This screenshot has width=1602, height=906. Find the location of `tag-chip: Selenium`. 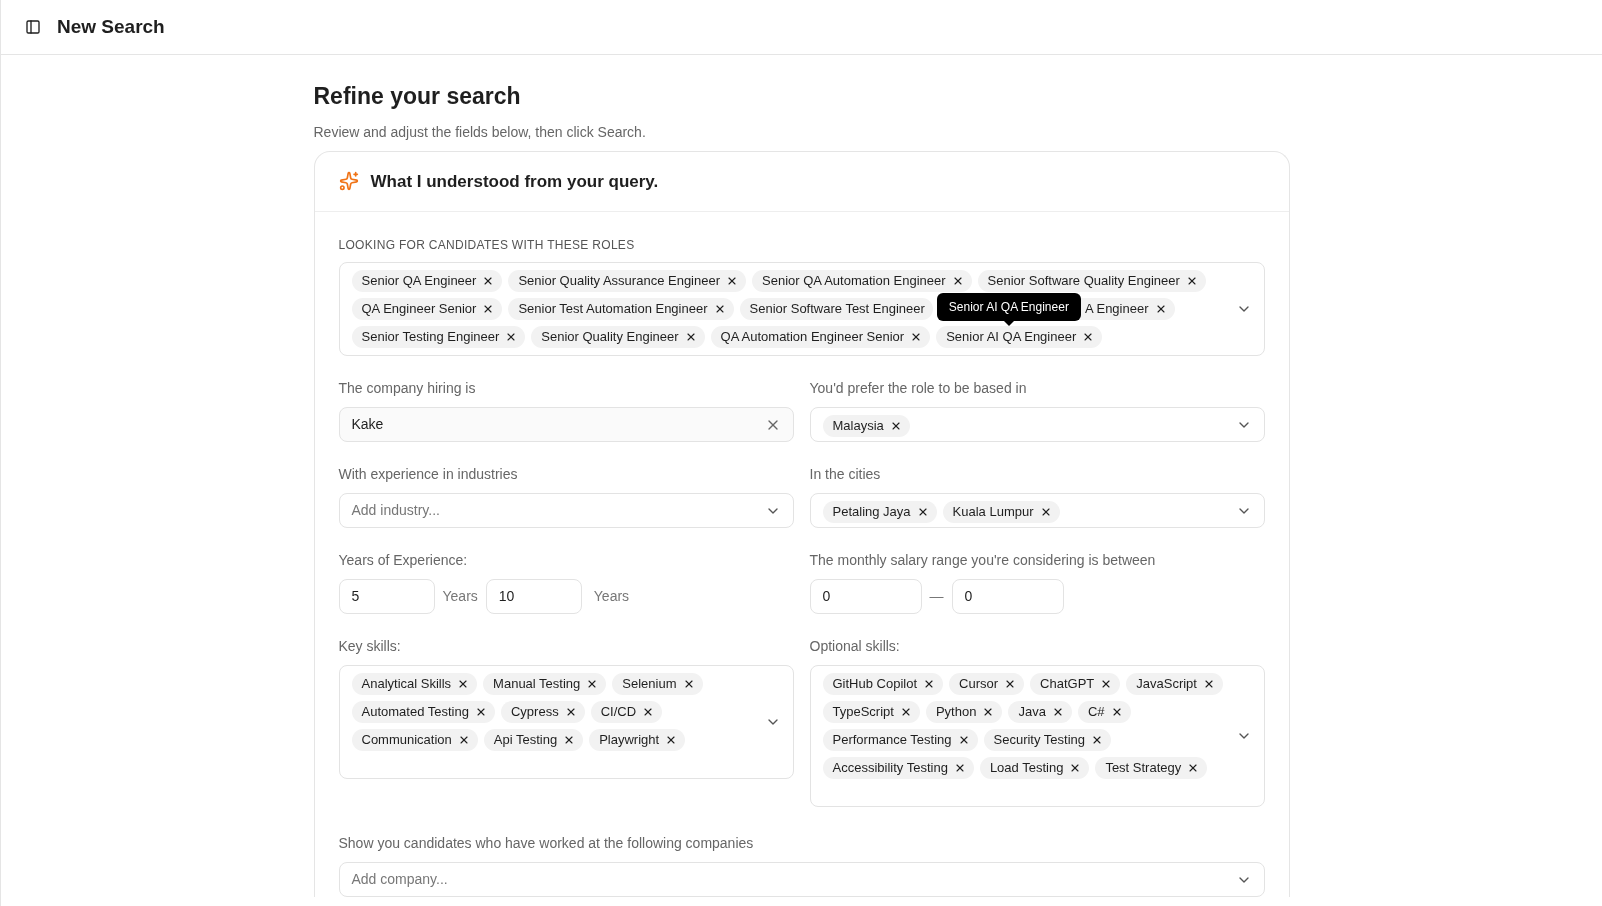

tag-chip: Selenium is located at coordinates (657, 684).